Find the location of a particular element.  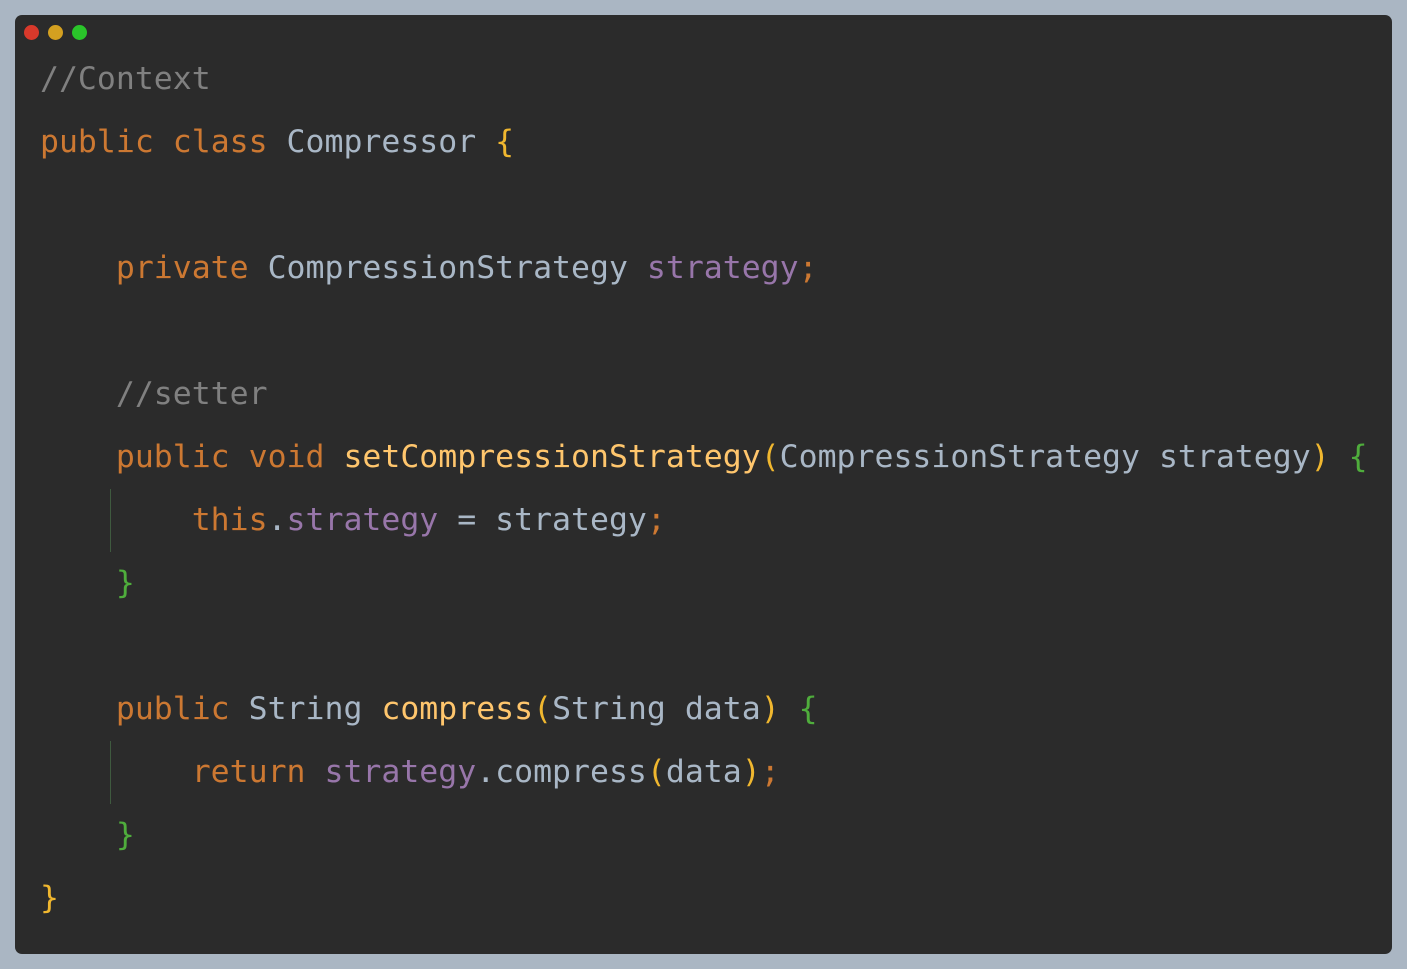

code-token: this is located at coordinates (229, 520).